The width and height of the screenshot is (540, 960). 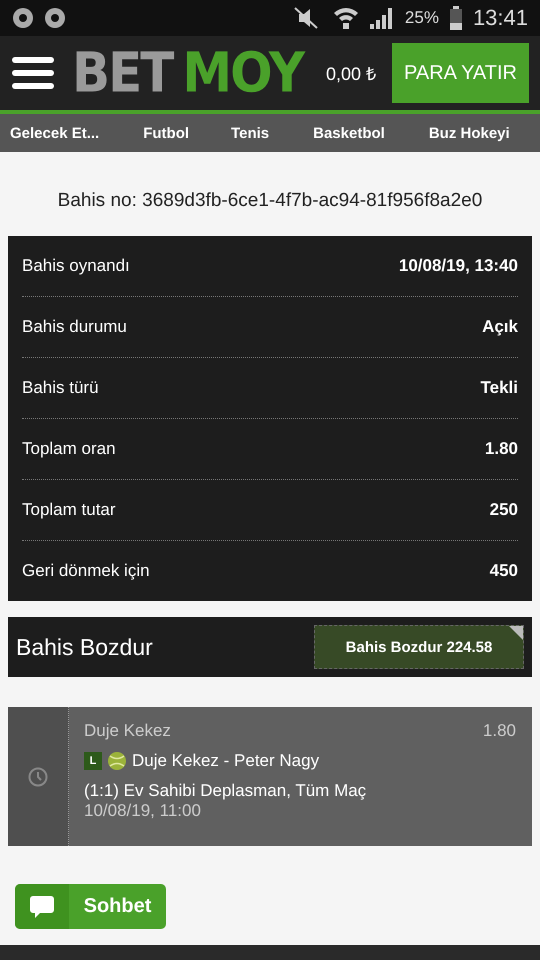 What do you see at coordinates (504, 571) in the screenshot?
I see `detail-value: 450` at bounding box center [504, 571].